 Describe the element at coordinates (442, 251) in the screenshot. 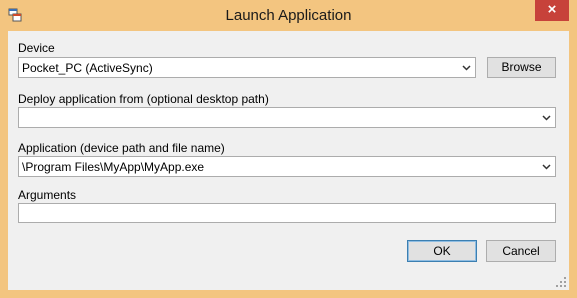

I see `ok-button: OK` at that location.